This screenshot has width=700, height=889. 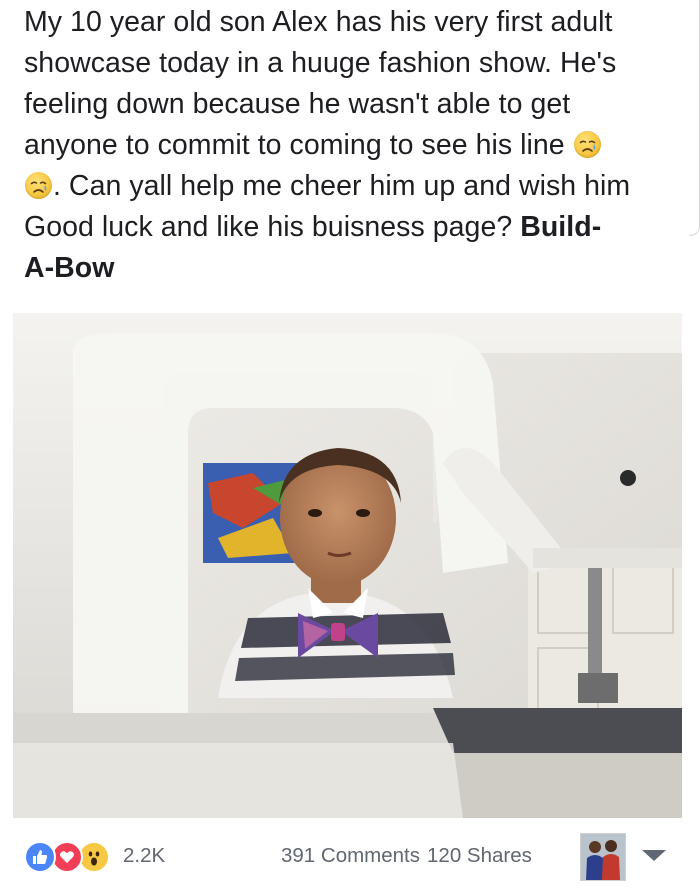 I want to click on comments-count: 391 Comments, so click(x=350, y=855).